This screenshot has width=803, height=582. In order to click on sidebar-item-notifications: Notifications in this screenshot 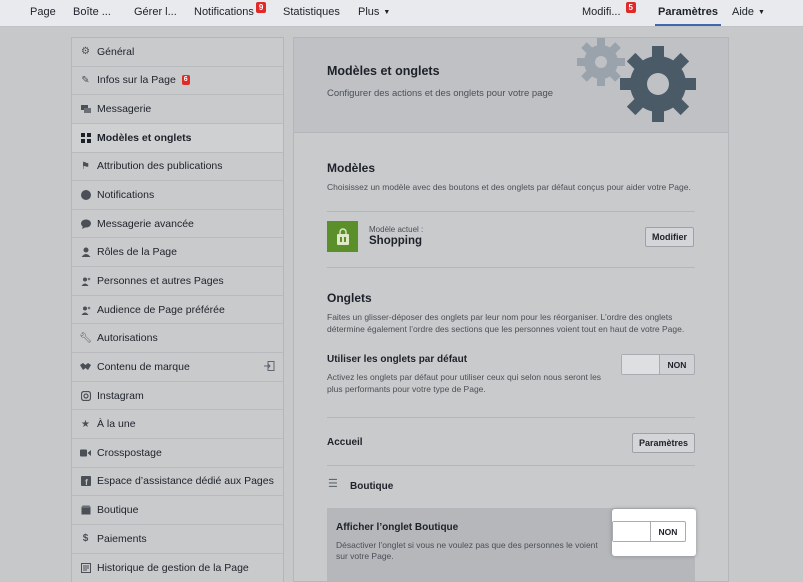, I will do `click(177, 195)`.